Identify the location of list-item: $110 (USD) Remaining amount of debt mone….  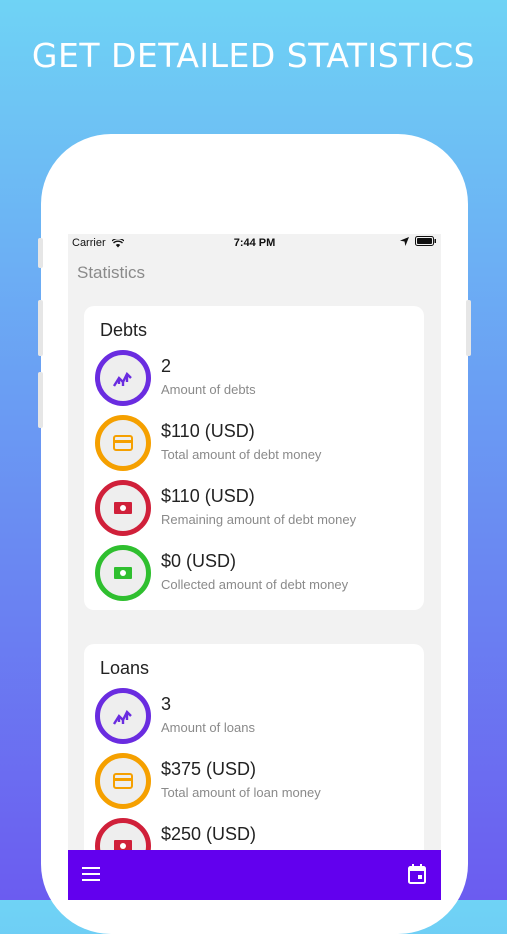
(255, 508).